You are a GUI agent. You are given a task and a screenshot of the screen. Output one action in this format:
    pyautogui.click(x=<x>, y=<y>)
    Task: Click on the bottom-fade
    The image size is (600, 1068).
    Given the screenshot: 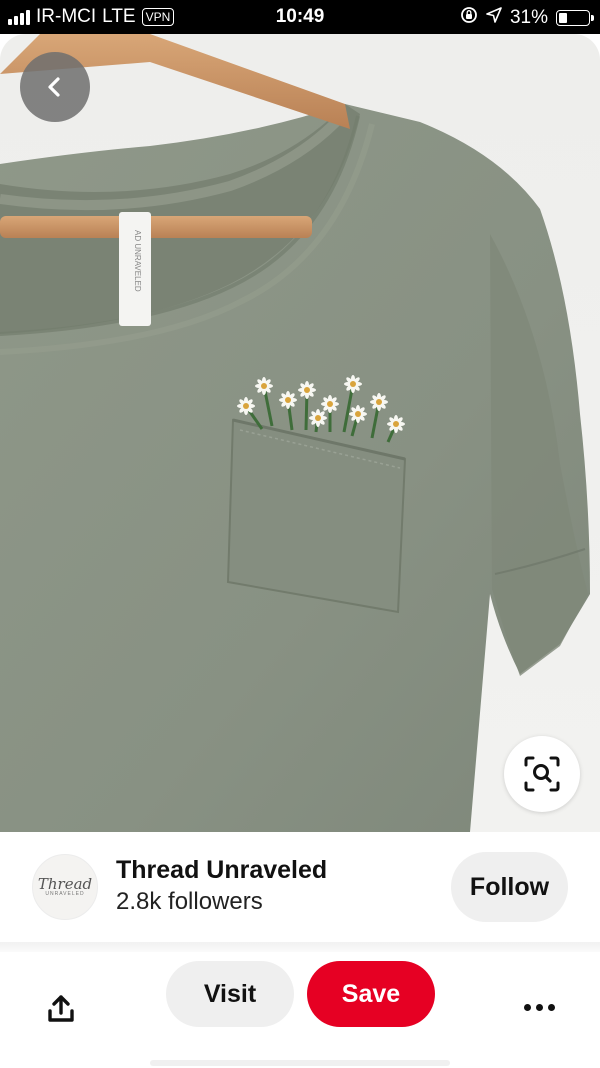 What is the action you would take?
    pyautogui.click(x=300, y=1063)
    